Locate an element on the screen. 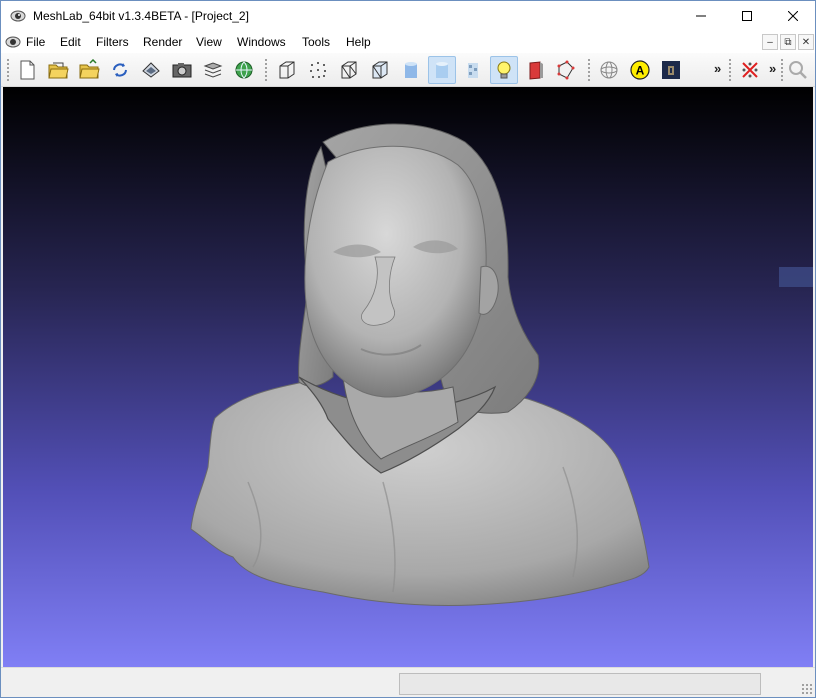 This screenshot has height=698, width=816. texture-icon is located at coordinates (473, 70).